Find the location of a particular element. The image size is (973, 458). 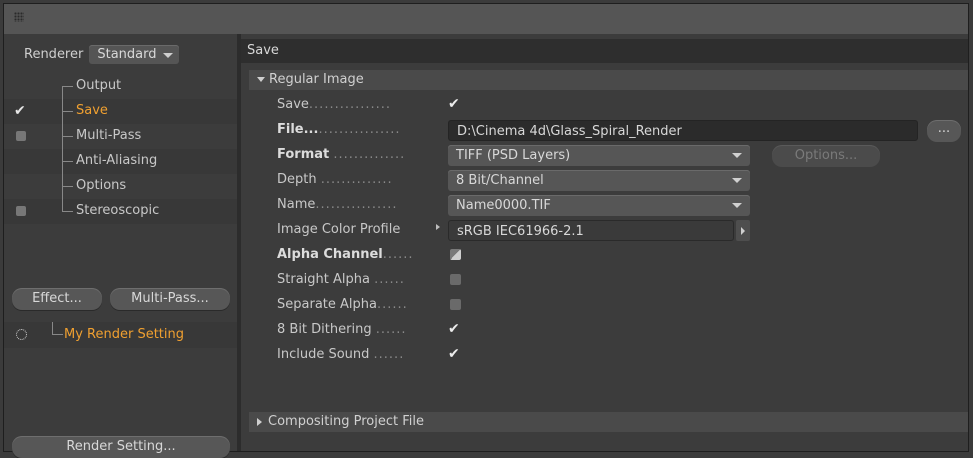

renderer-dropdown: Standard is located at coordinates (134, 54).